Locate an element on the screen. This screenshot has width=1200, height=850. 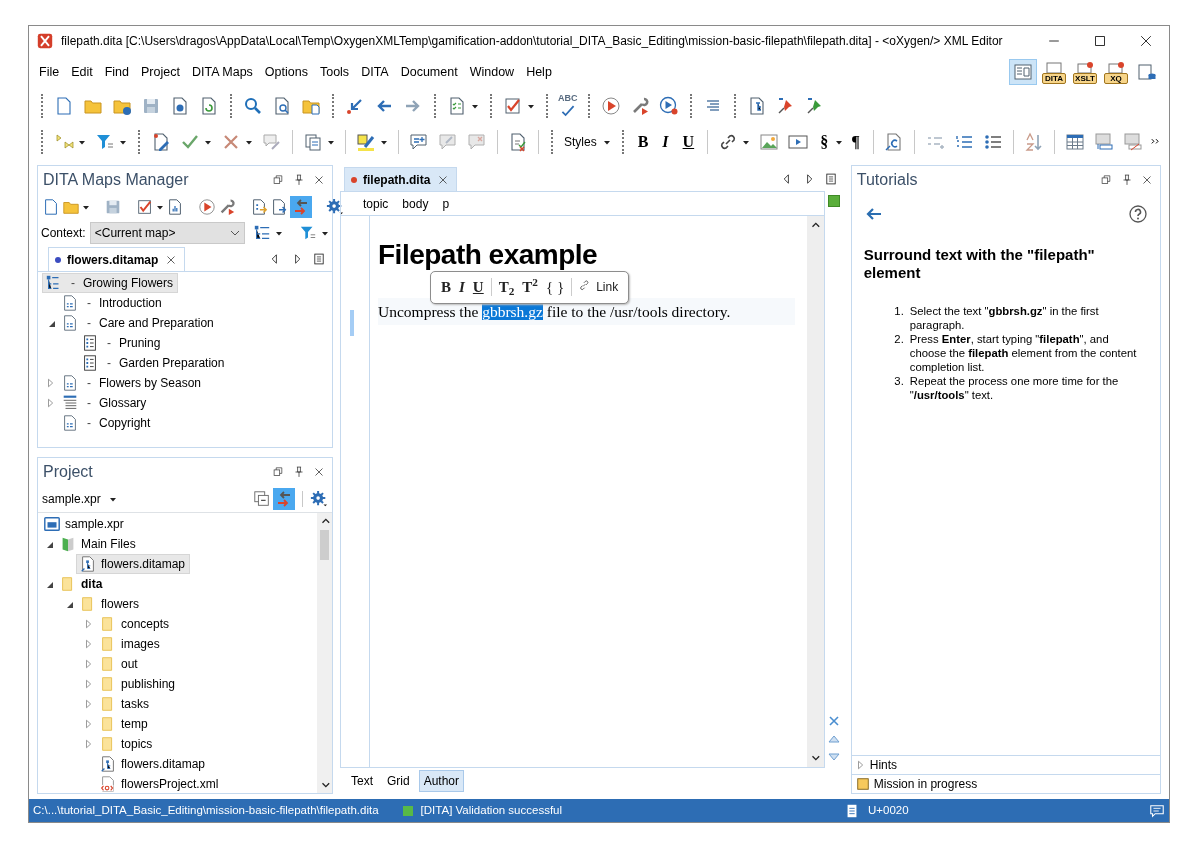
perspective-button: XSLT is located at coordinates (1085, 72).